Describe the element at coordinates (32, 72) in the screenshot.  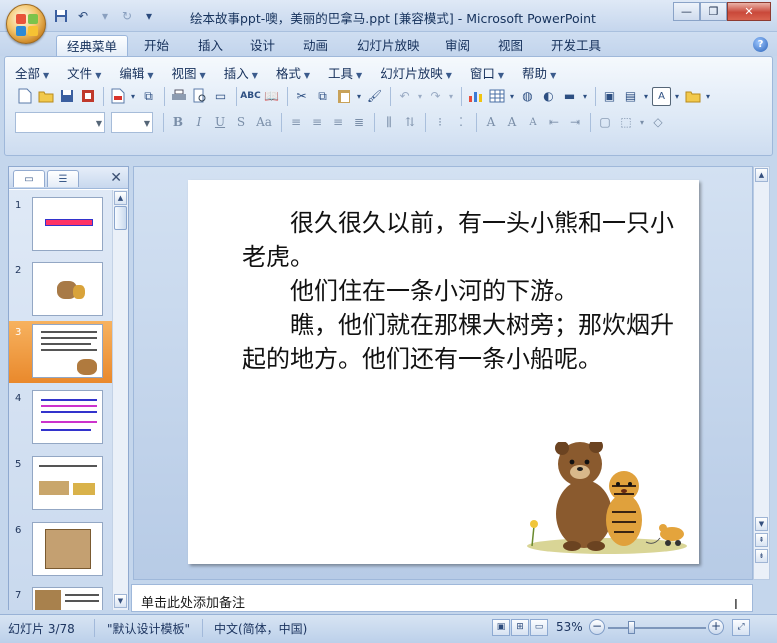
I see `menu-all: 全部 ▼` at that location.